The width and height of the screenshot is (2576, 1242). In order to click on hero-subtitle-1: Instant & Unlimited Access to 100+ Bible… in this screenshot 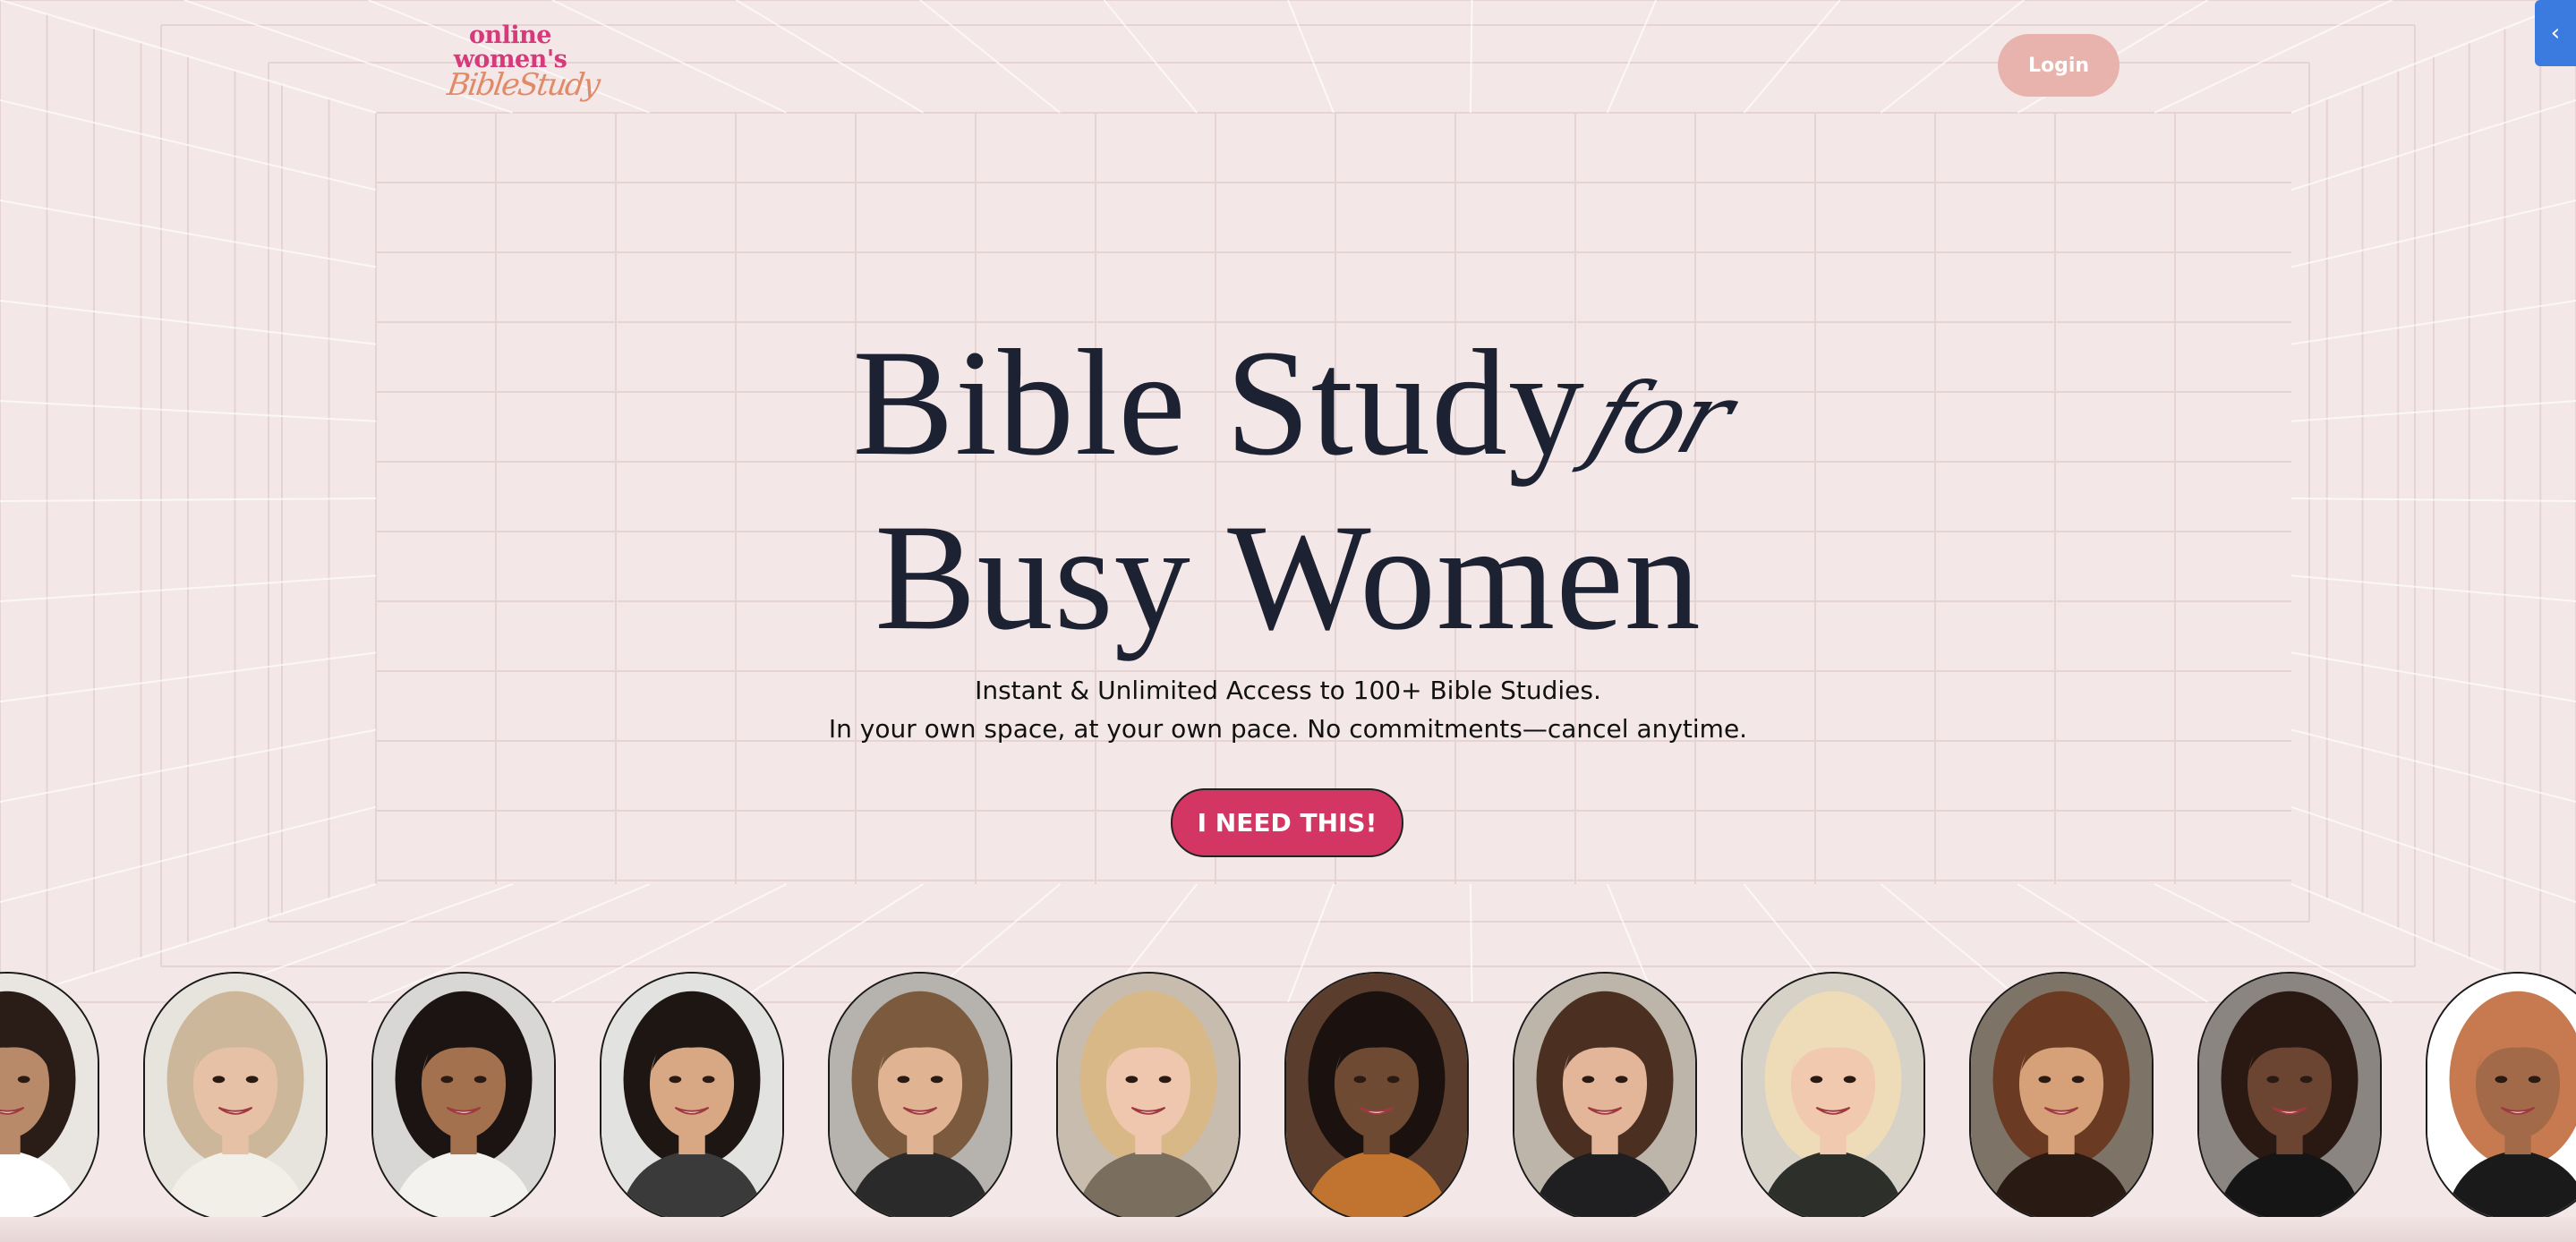, I will do `click(1288, 691)`.